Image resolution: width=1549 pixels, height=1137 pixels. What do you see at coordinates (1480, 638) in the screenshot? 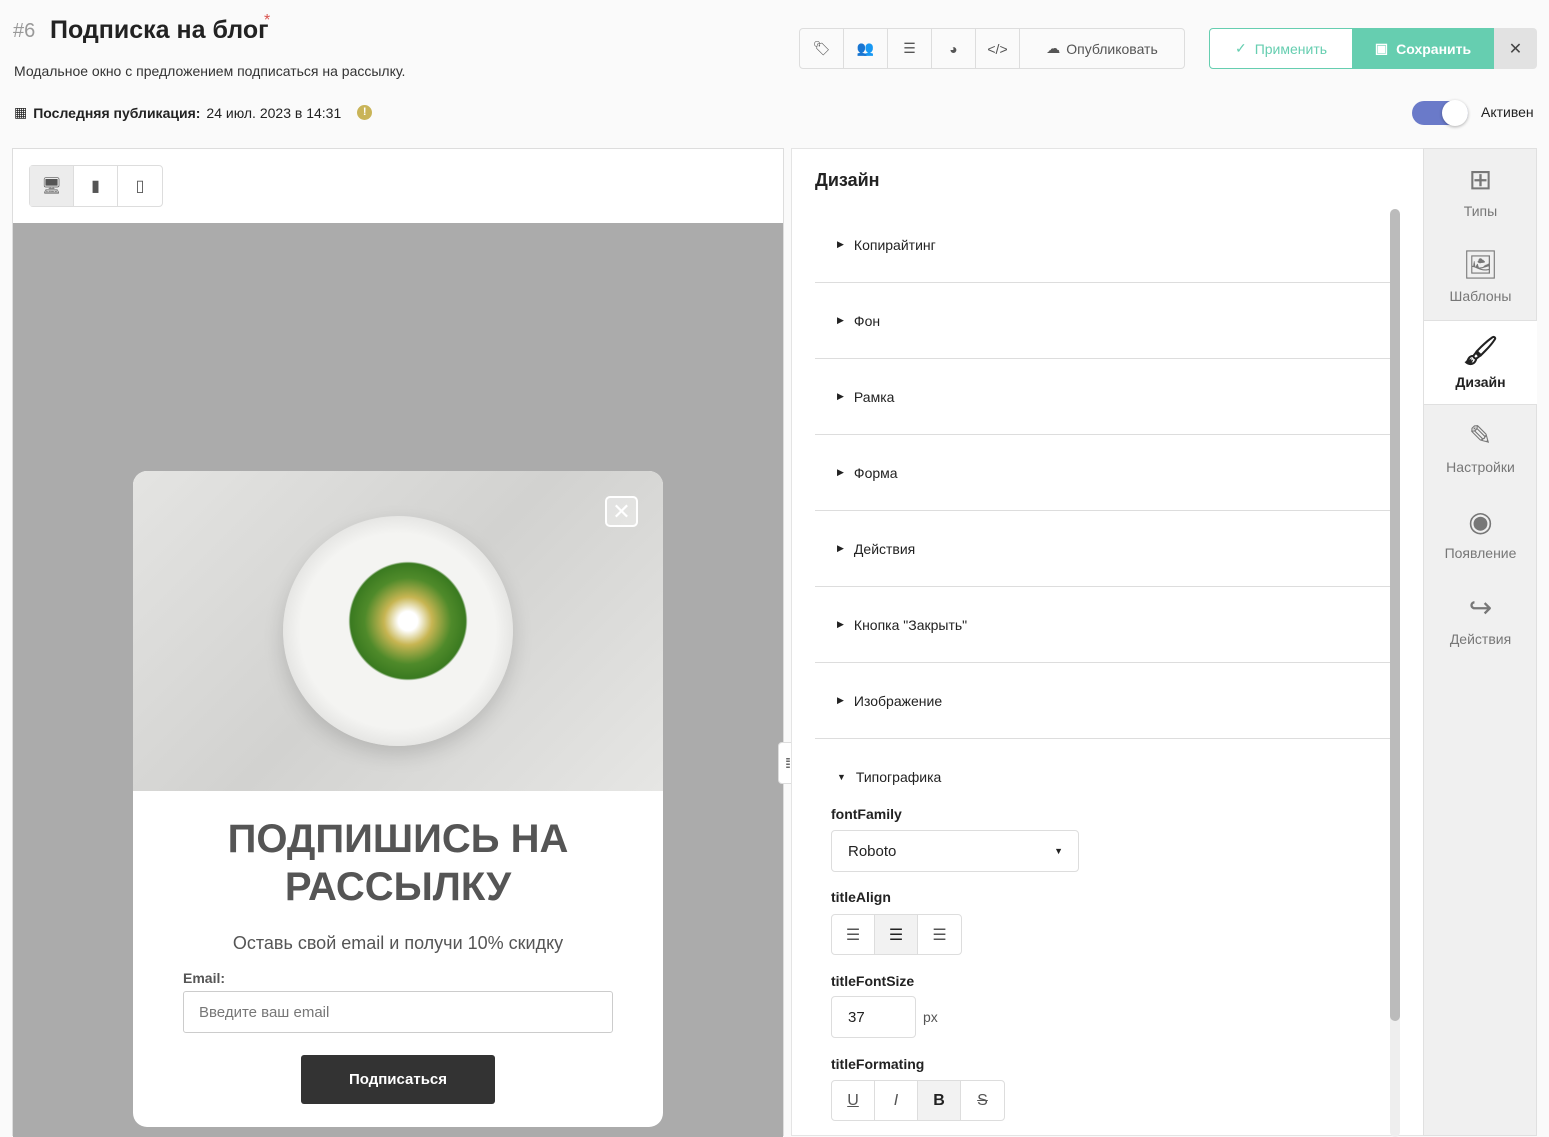
I see `sidebar-label: Действия` at bounding box center [1480, 638].